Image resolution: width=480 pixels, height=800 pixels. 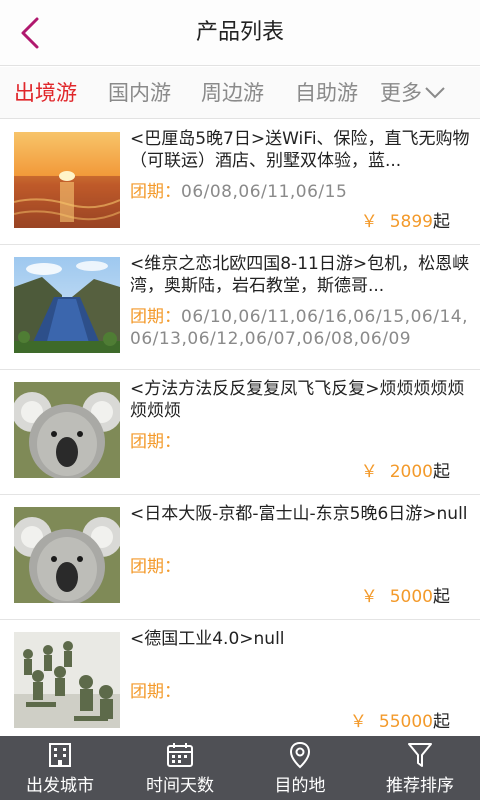 I want to click on list-item: <德国工业4.0>null 团期： ￥ 55000起, so click(x=240, y=678).